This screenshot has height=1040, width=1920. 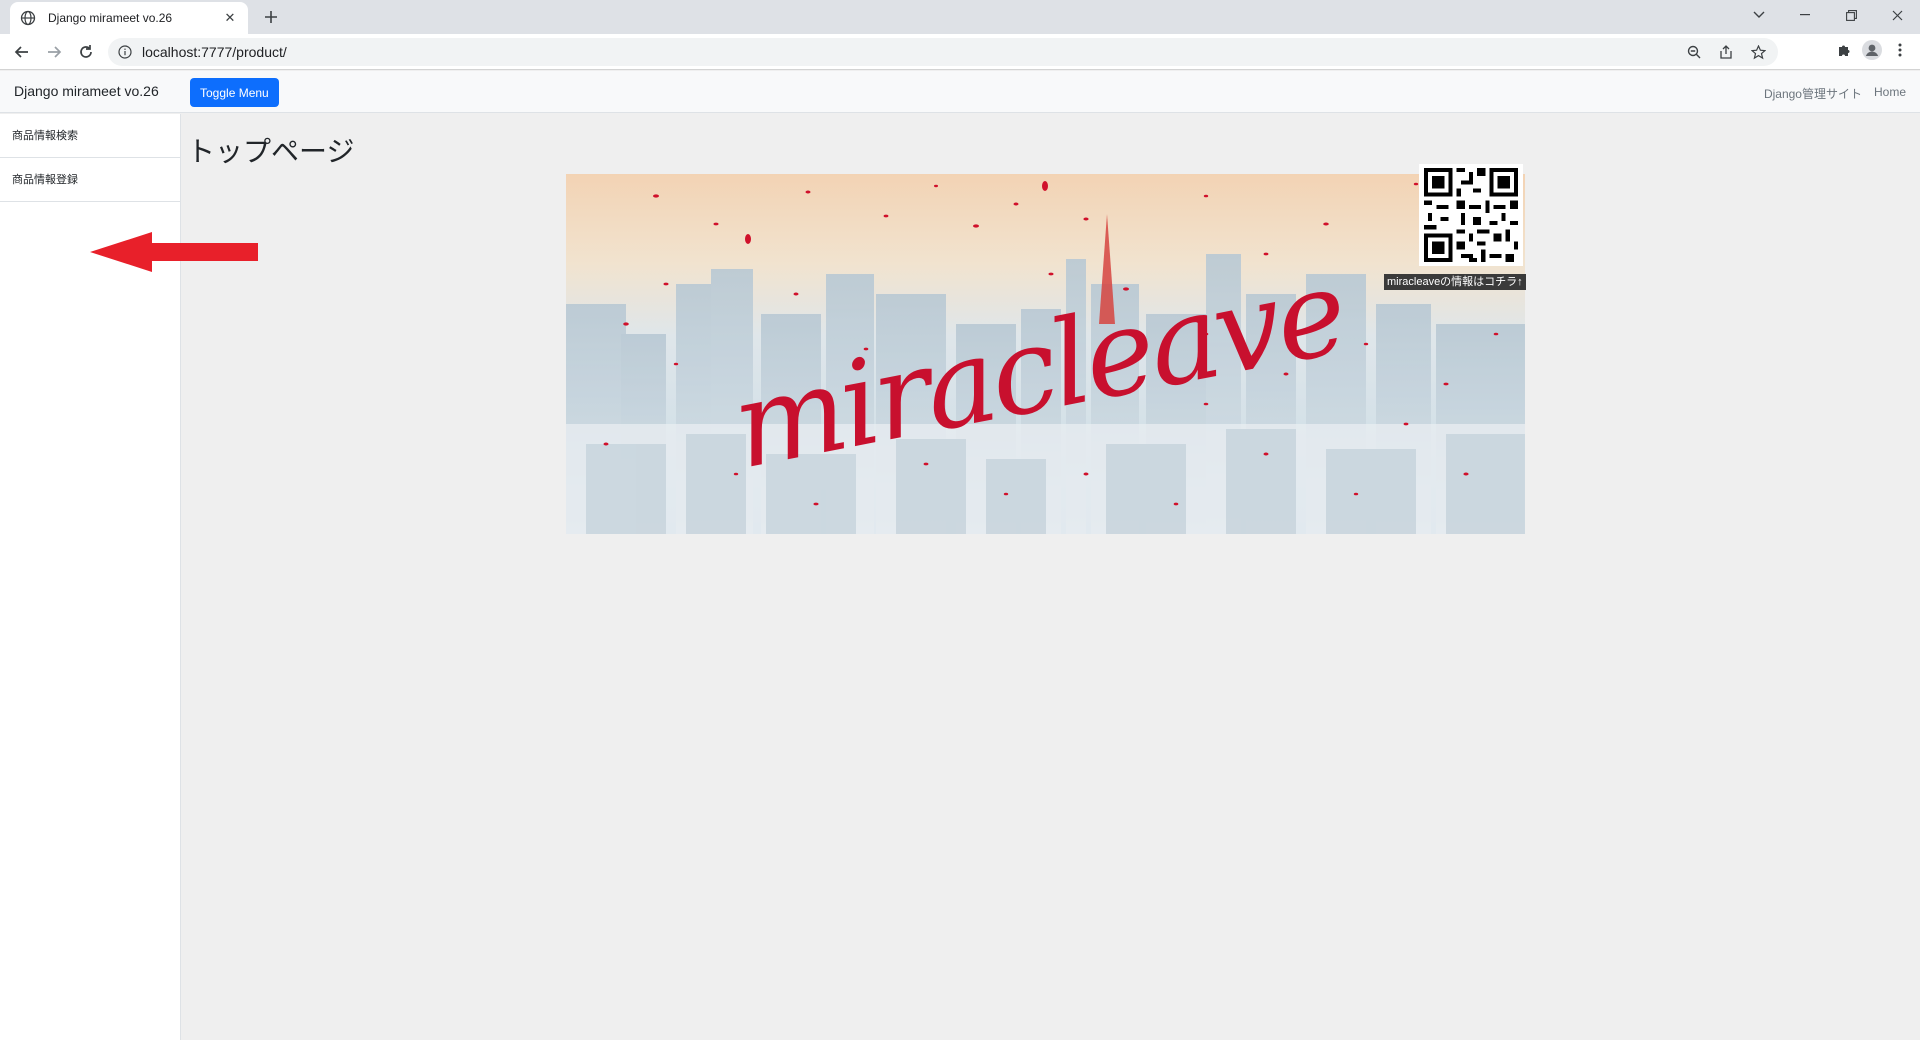 I want to click on back-icon, so click(x=22, y=52).